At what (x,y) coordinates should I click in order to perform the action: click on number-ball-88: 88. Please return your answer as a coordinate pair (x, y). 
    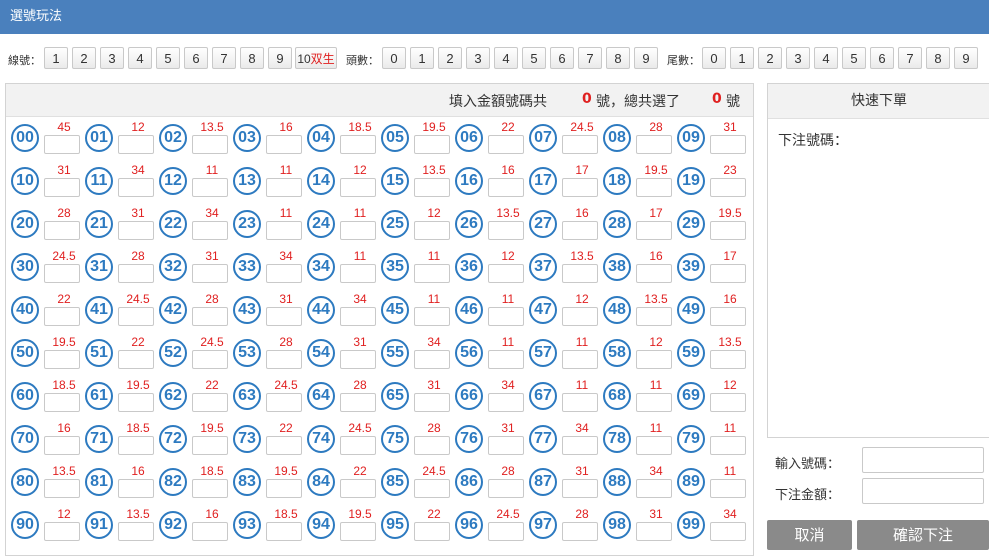
    Looking at the image, I should click on (617, 482).